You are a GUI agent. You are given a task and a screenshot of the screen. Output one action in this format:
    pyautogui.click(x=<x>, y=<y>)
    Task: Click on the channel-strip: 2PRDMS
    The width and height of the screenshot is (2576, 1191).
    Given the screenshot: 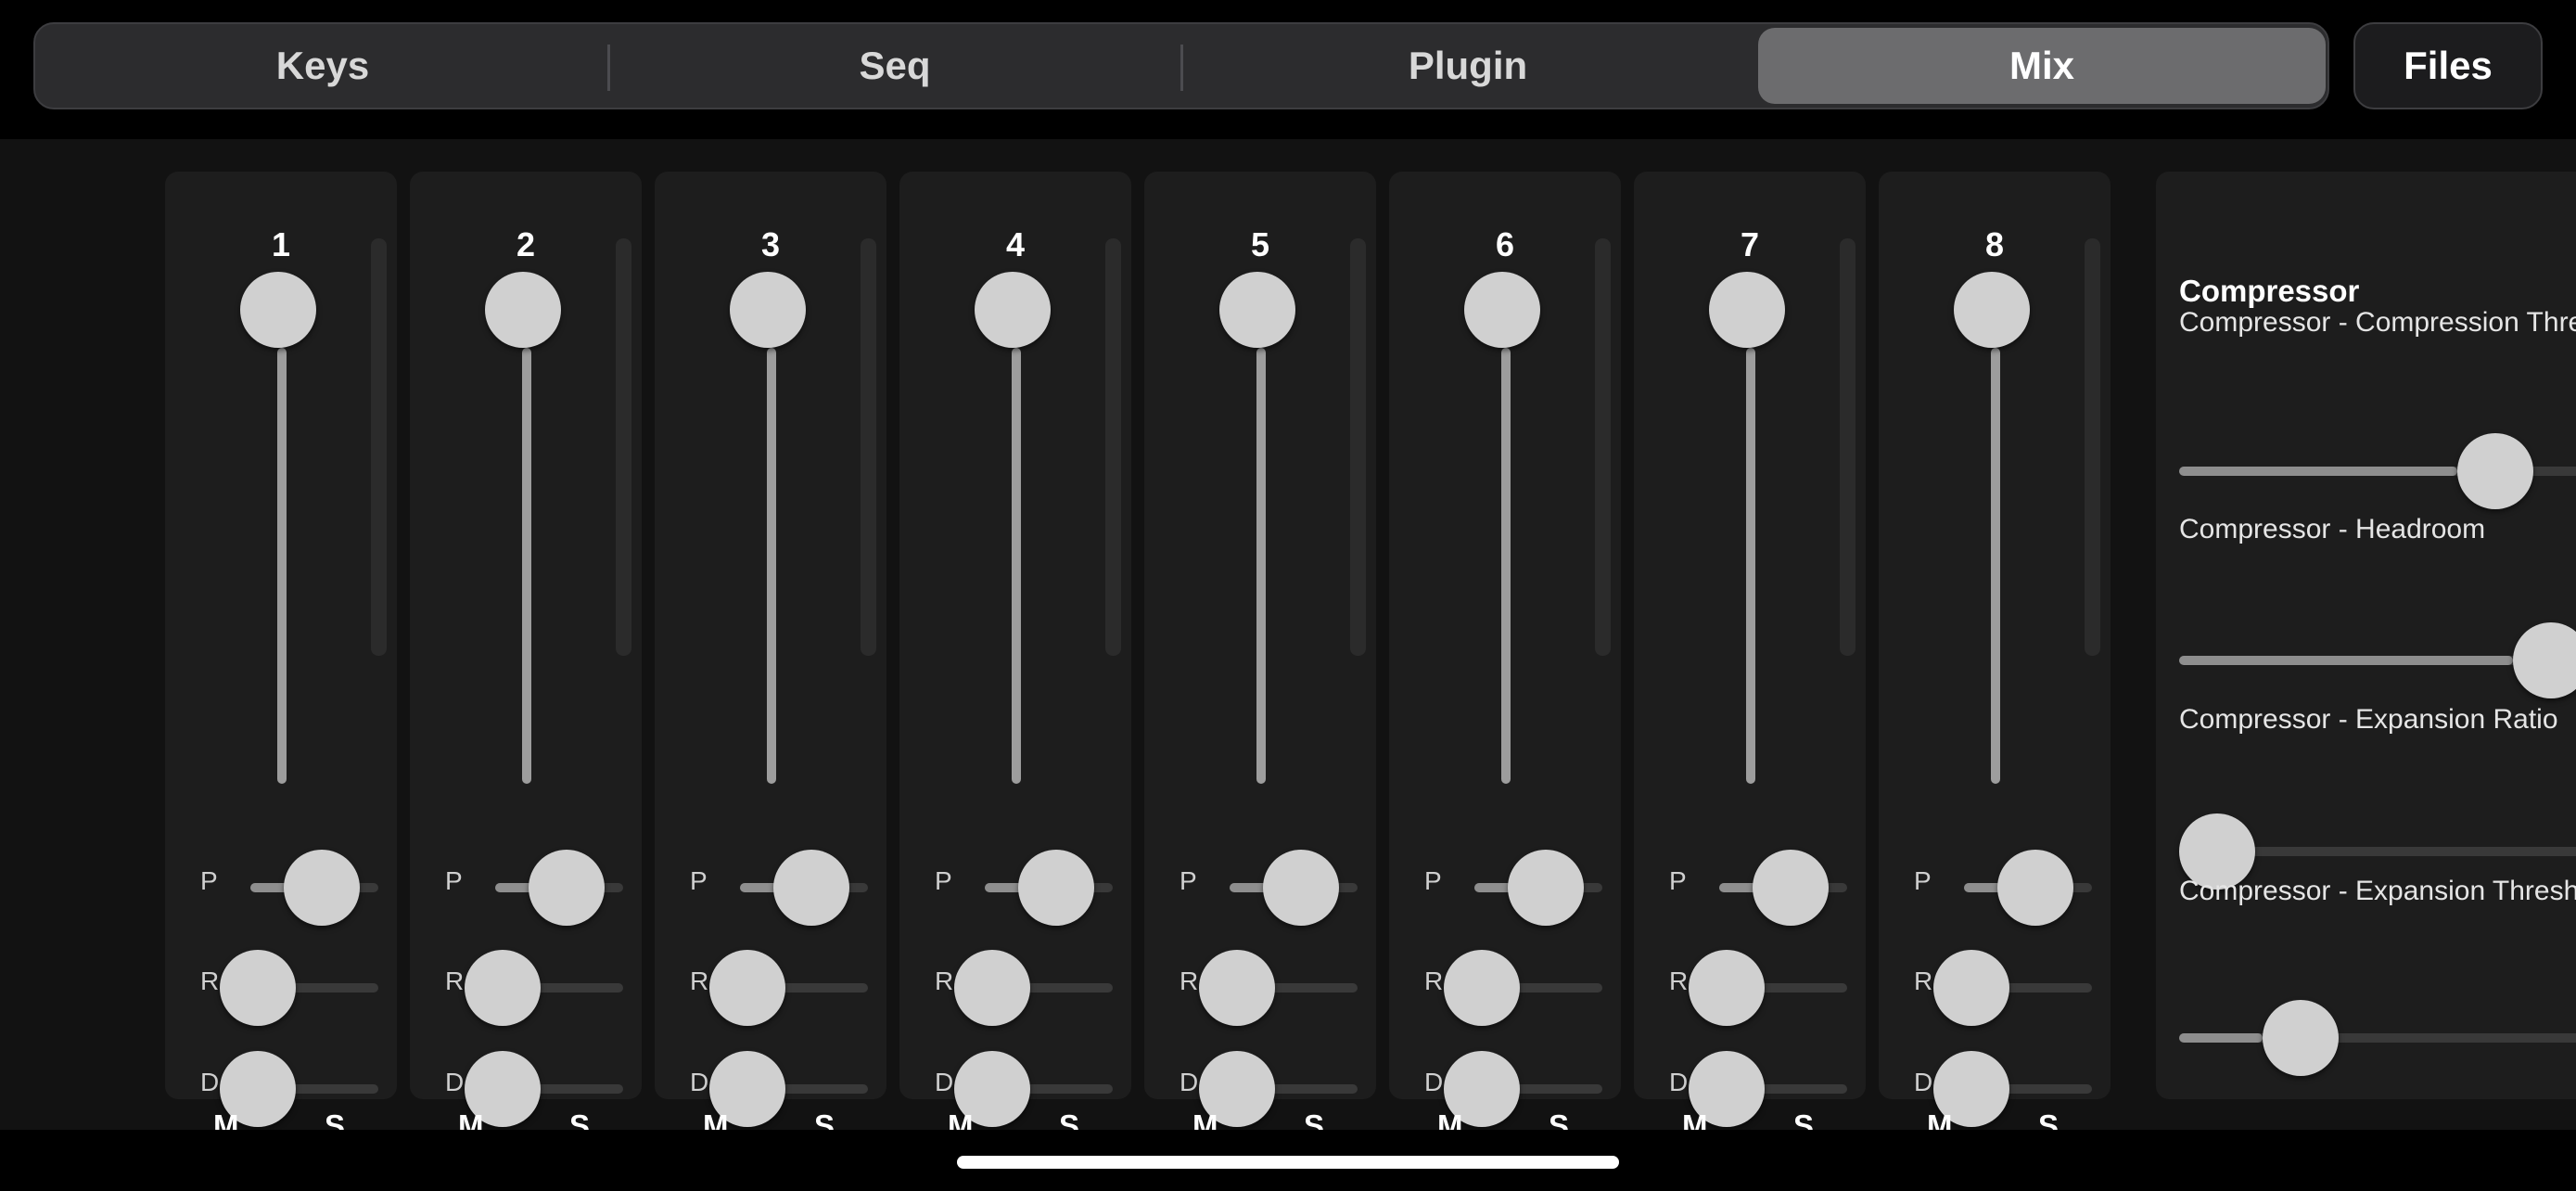 What is the action you would take?
    pyautogui.click(x=526, y=657)
    